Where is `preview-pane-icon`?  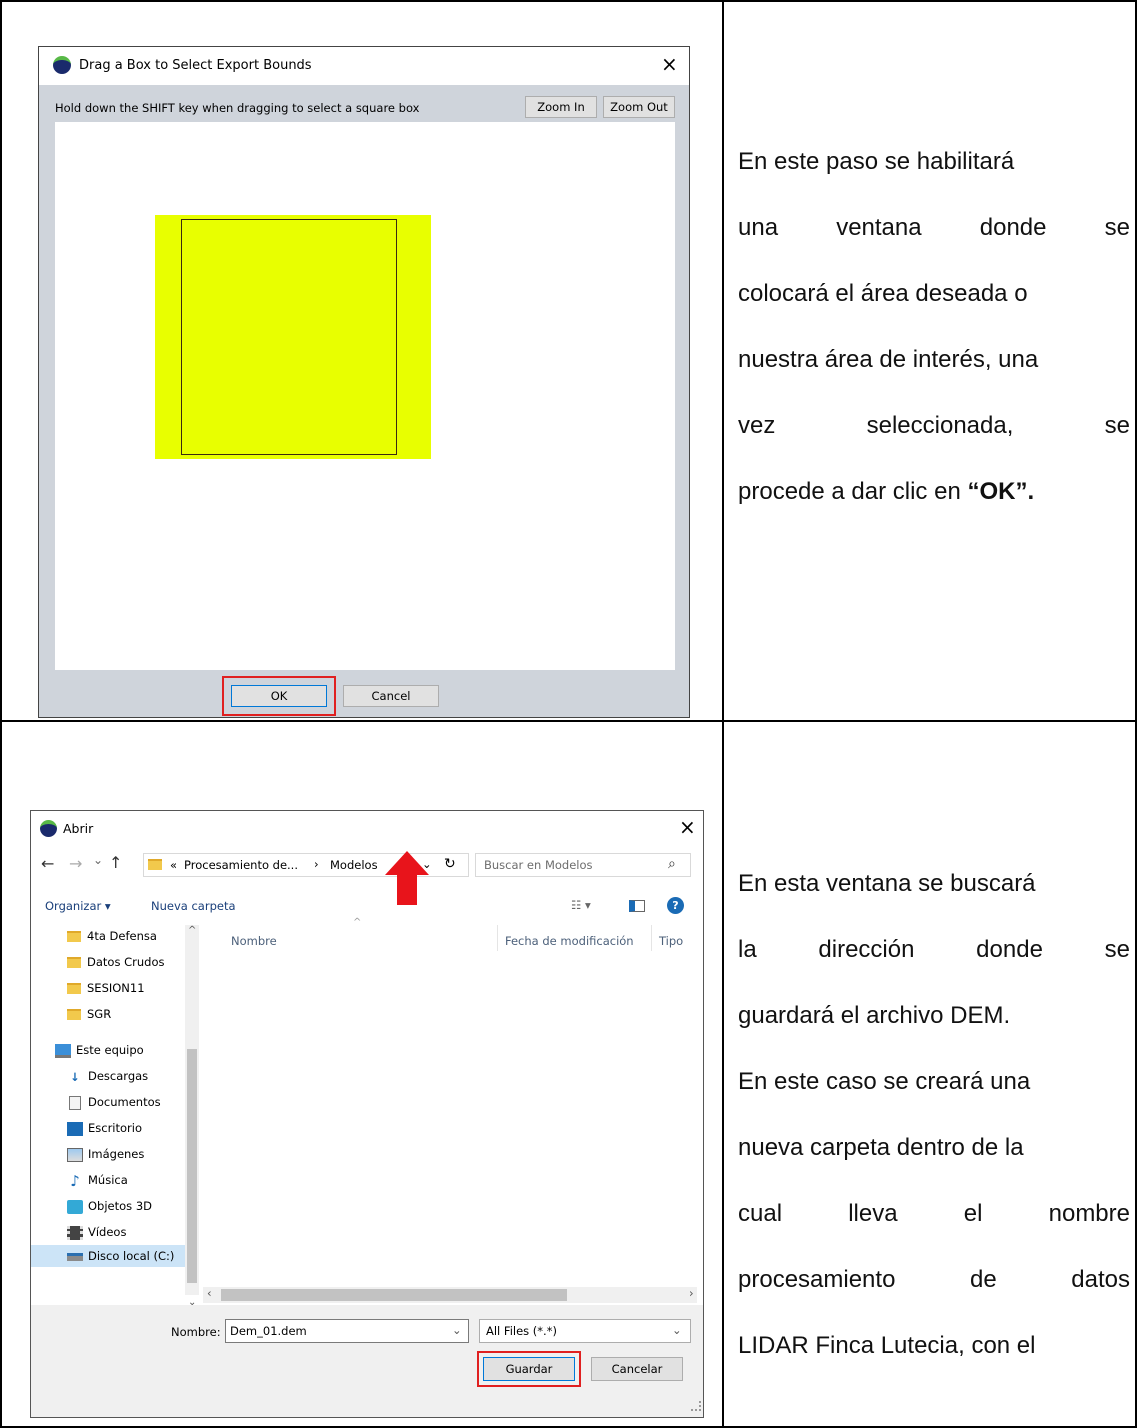 preview-pane-icon is located at coordinates (637, 906).